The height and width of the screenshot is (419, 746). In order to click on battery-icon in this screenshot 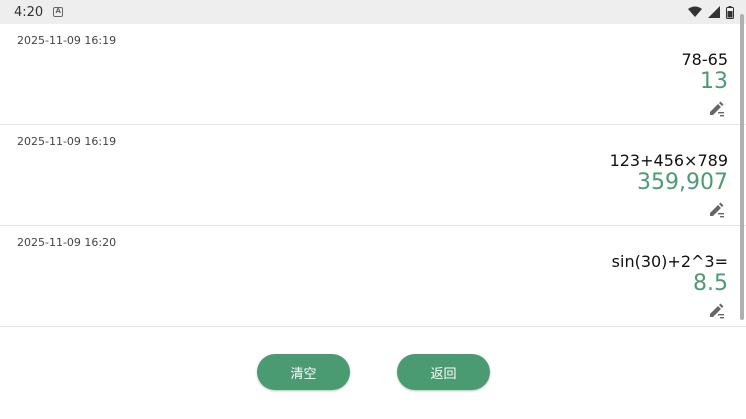, I will do `click(730, 12)`.